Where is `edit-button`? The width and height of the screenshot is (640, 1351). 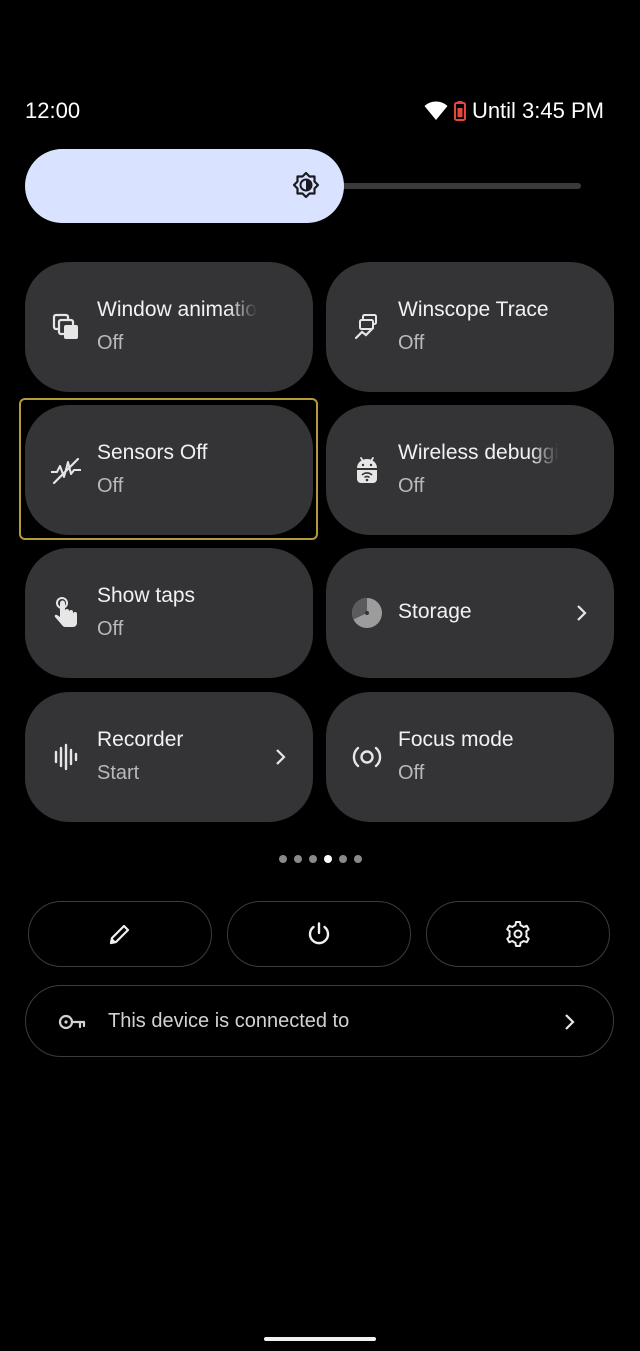 edit-button is located at coordinates (120, 934).